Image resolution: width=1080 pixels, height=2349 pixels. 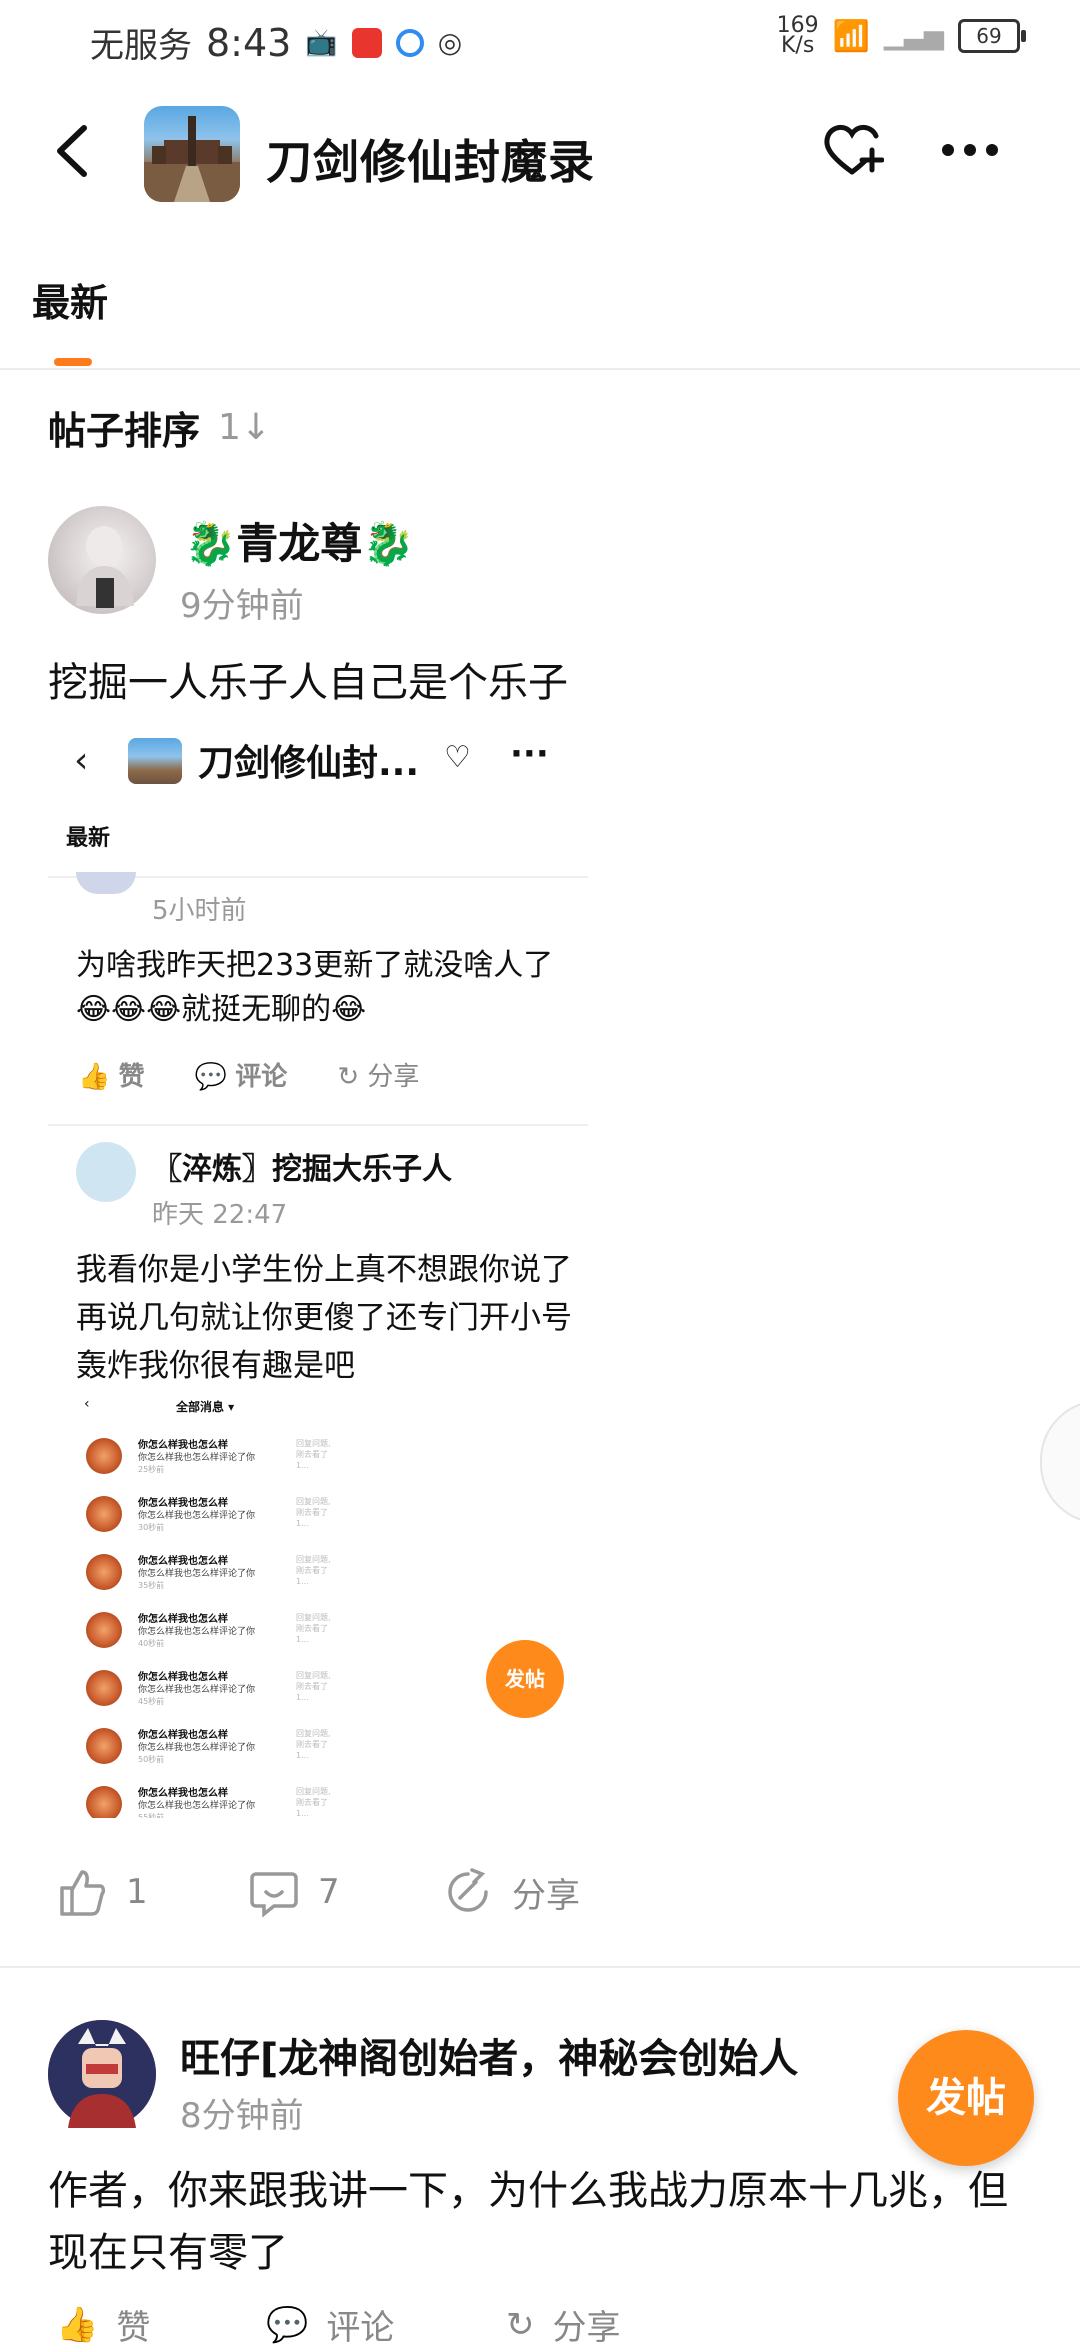 What do you see at coordinates (77, 2324) in the screenshot?
I see `thumbs-up-icon: 👍` at bounding box center [77, 2324].